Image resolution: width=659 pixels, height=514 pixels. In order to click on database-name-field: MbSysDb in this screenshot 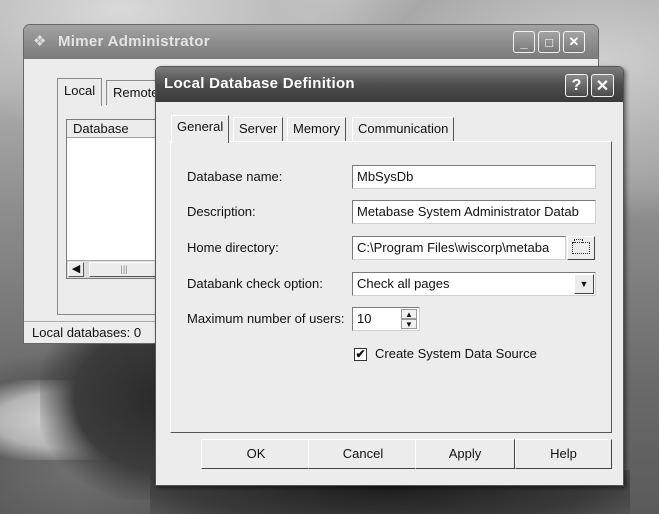, I will do `click(474, 177)`.